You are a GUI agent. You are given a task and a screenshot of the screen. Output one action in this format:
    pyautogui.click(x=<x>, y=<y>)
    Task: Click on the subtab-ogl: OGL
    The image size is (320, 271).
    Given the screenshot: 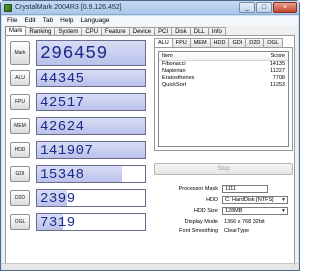 What is the action you would take?
    pyautogui.click(x=273, y=42)
    